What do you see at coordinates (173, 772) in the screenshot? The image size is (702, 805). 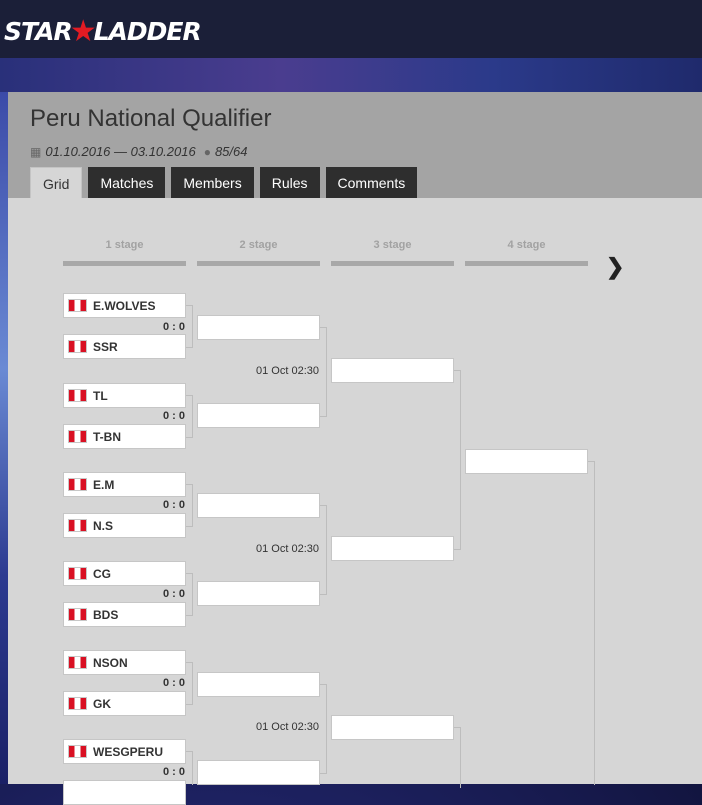 I see `match-6-score: 0` at bounding box center [173, 772].